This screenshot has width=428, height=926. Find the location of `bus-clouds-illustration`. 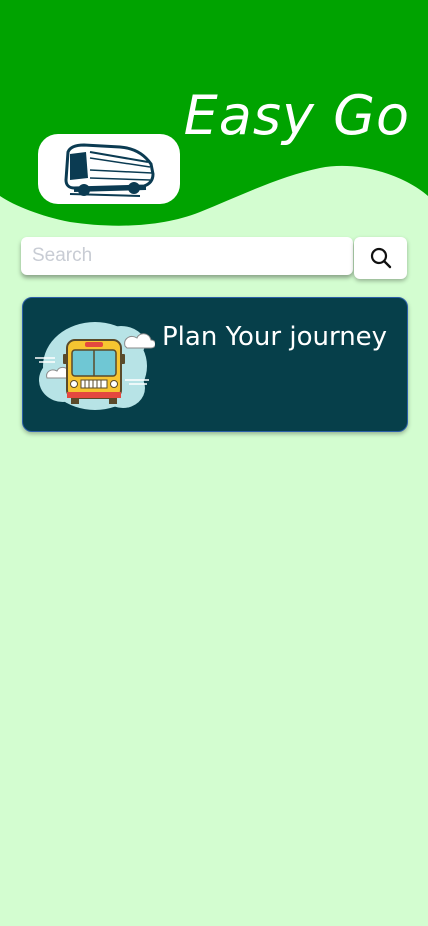

bus-clouds-illustration is located at coordinates (95, 366).